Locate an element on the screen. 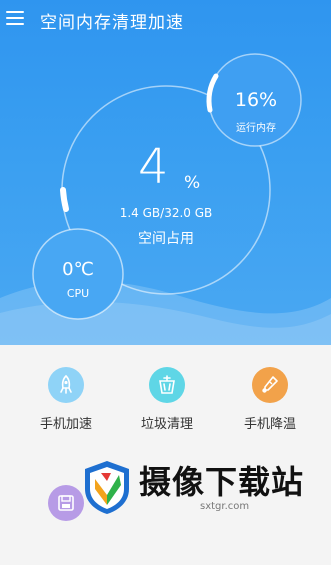 This screenshot has height=565, width=331. app-title: 空间内存清理加速 is located at coordinates (112, 23).